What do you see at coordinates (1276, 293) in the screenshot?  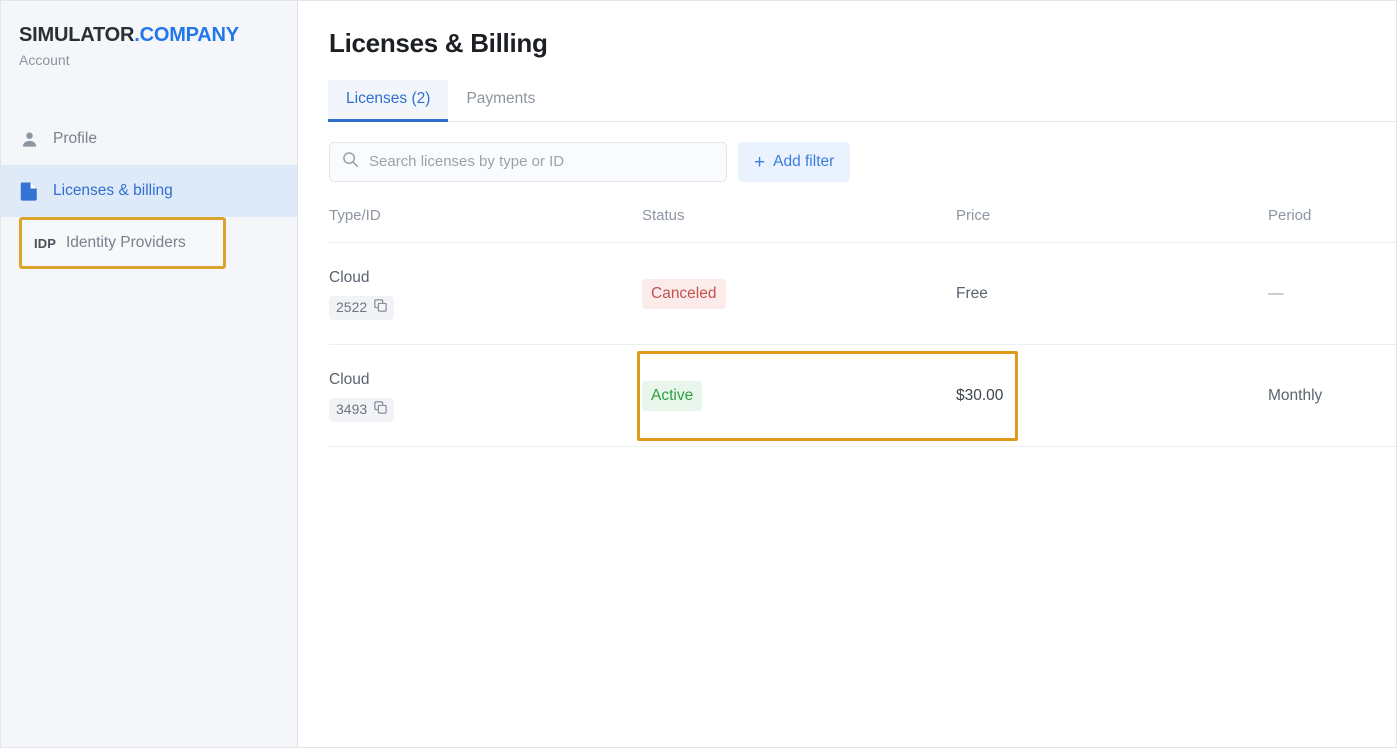 I see `period-value: —` at bounding box center [1276, 293].